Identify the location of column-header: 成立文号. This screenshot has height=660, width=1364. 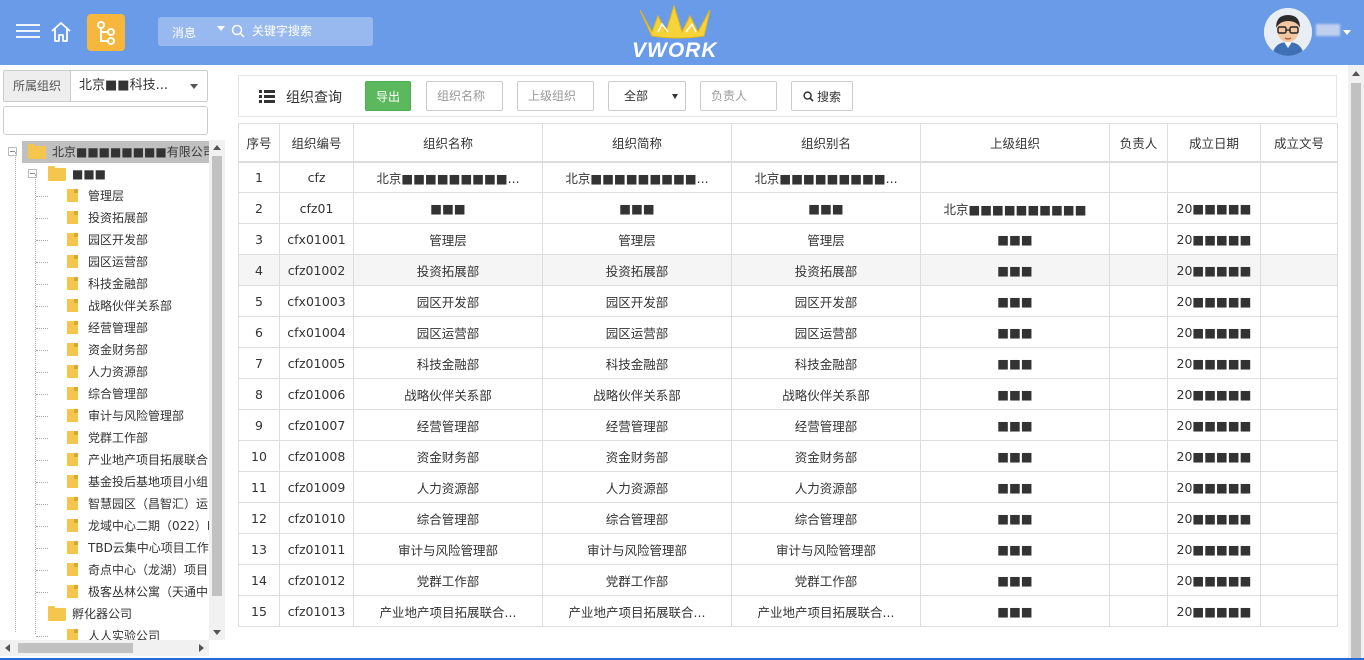
(1299, 143).